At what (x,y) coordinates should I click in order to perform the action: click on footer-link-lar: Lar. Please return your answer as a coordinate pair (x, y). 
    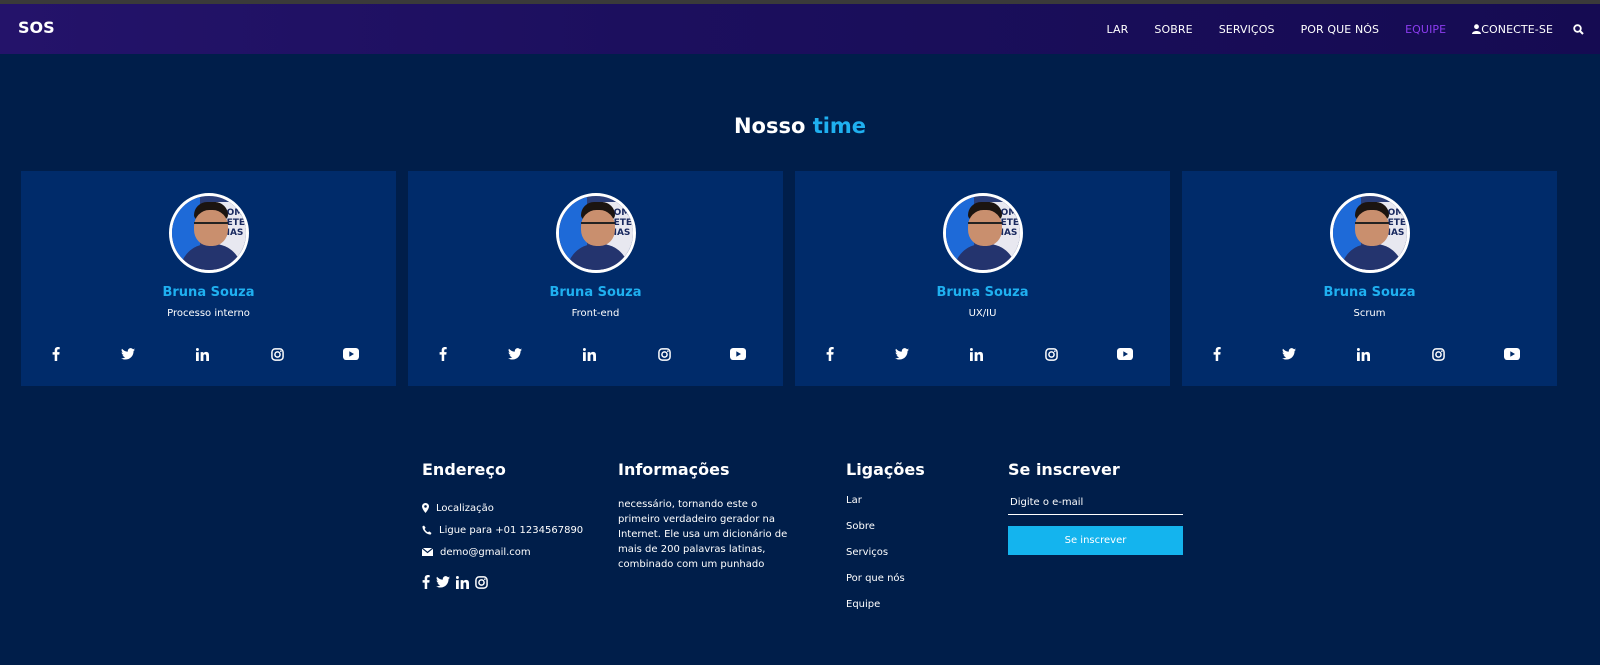
    Looking at the image, I should click on (885, 500).